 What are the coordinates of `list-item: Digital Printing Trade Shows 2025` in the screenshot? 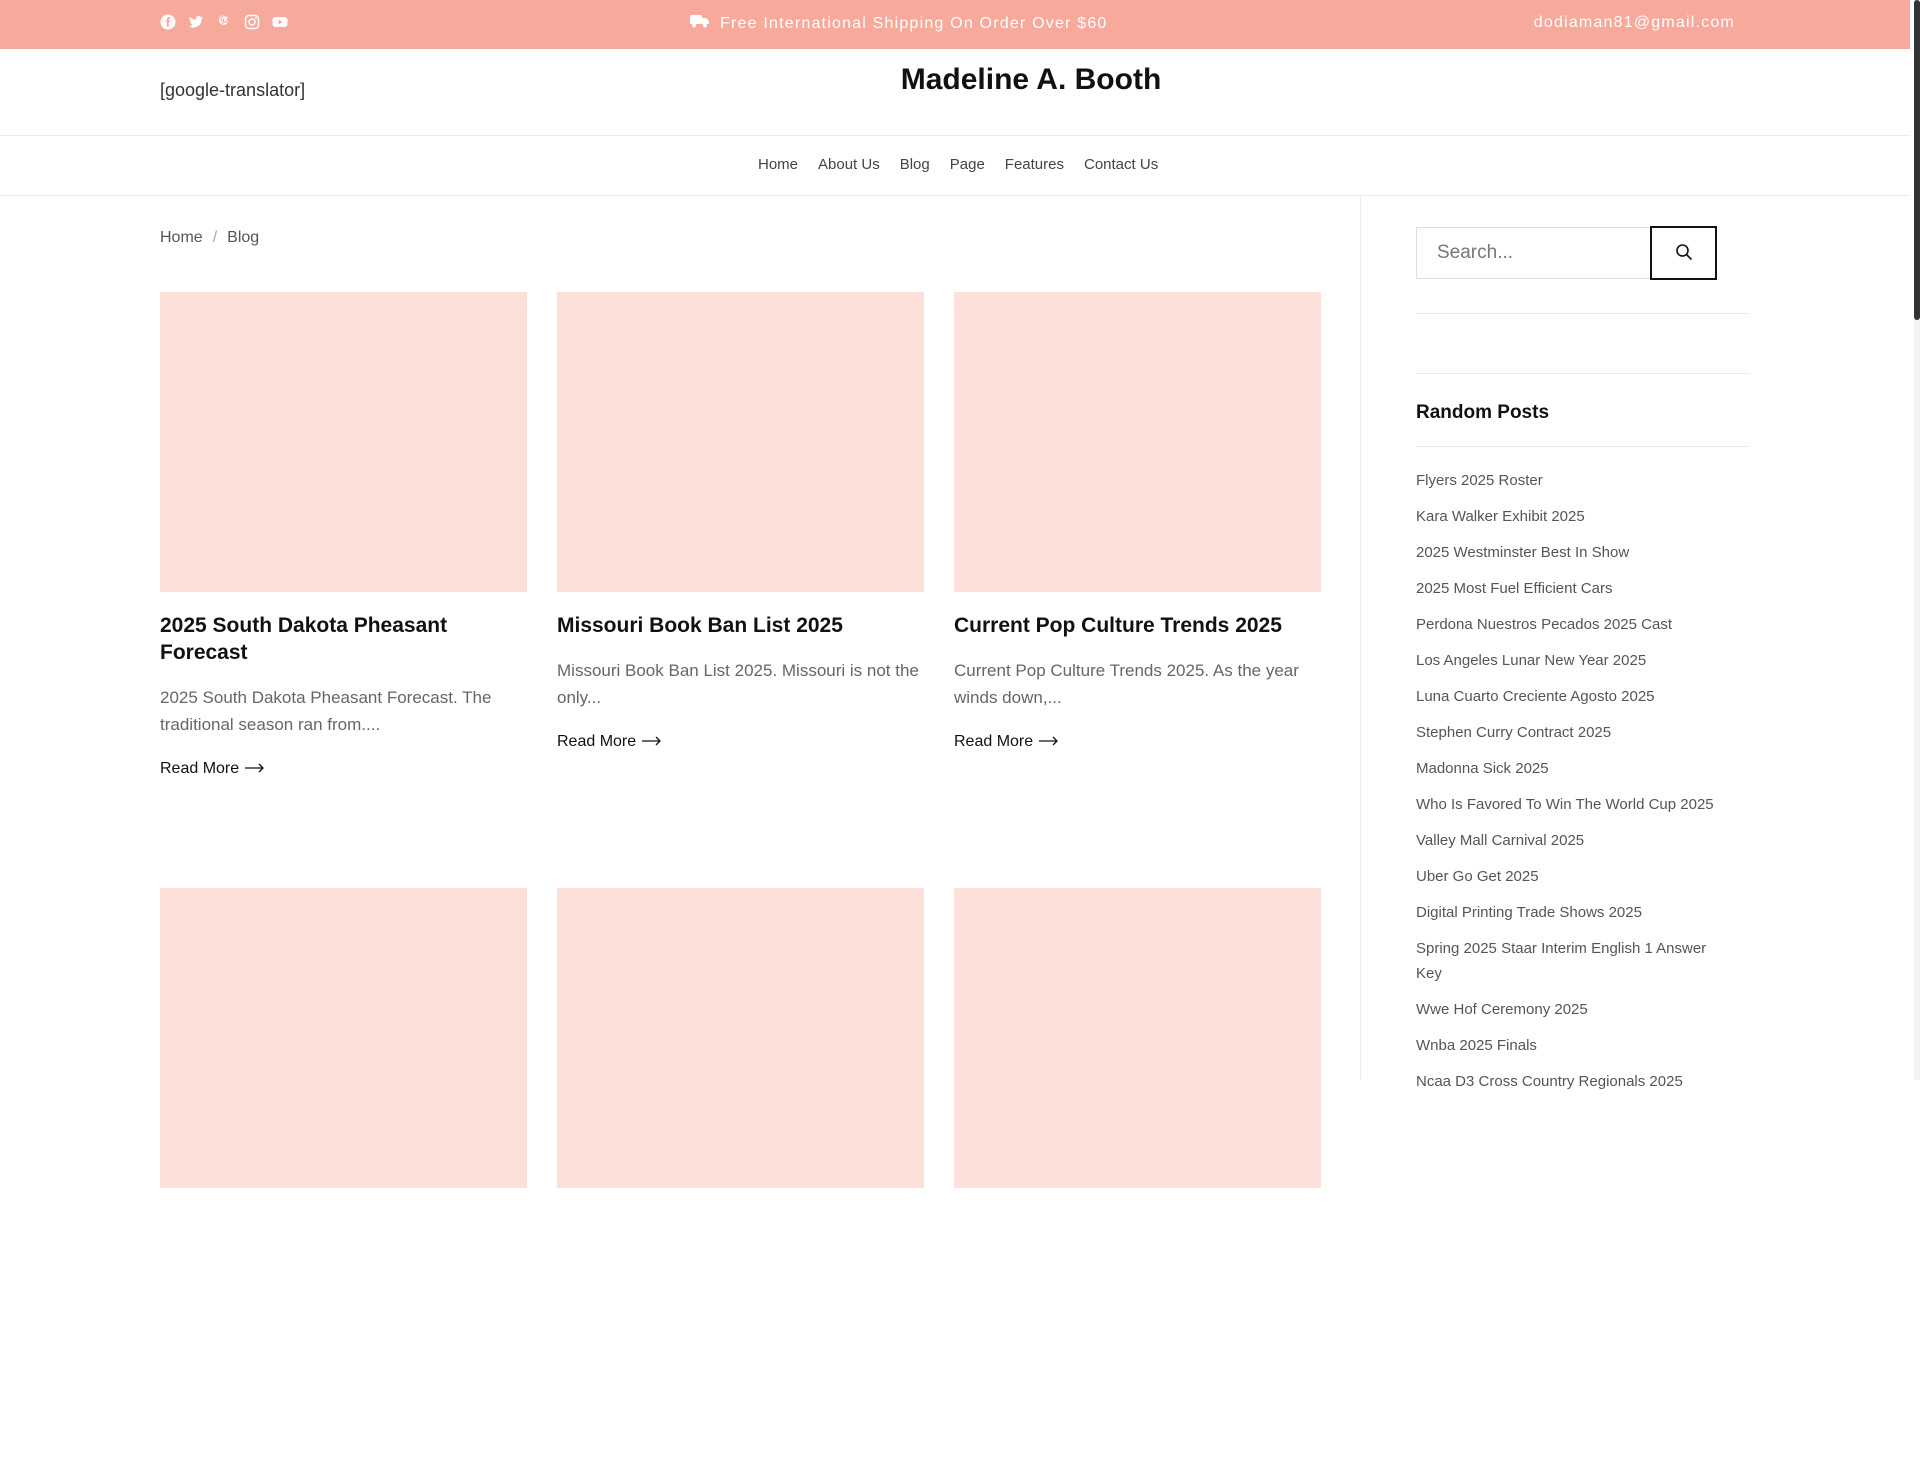 It's located at (1576, 912).